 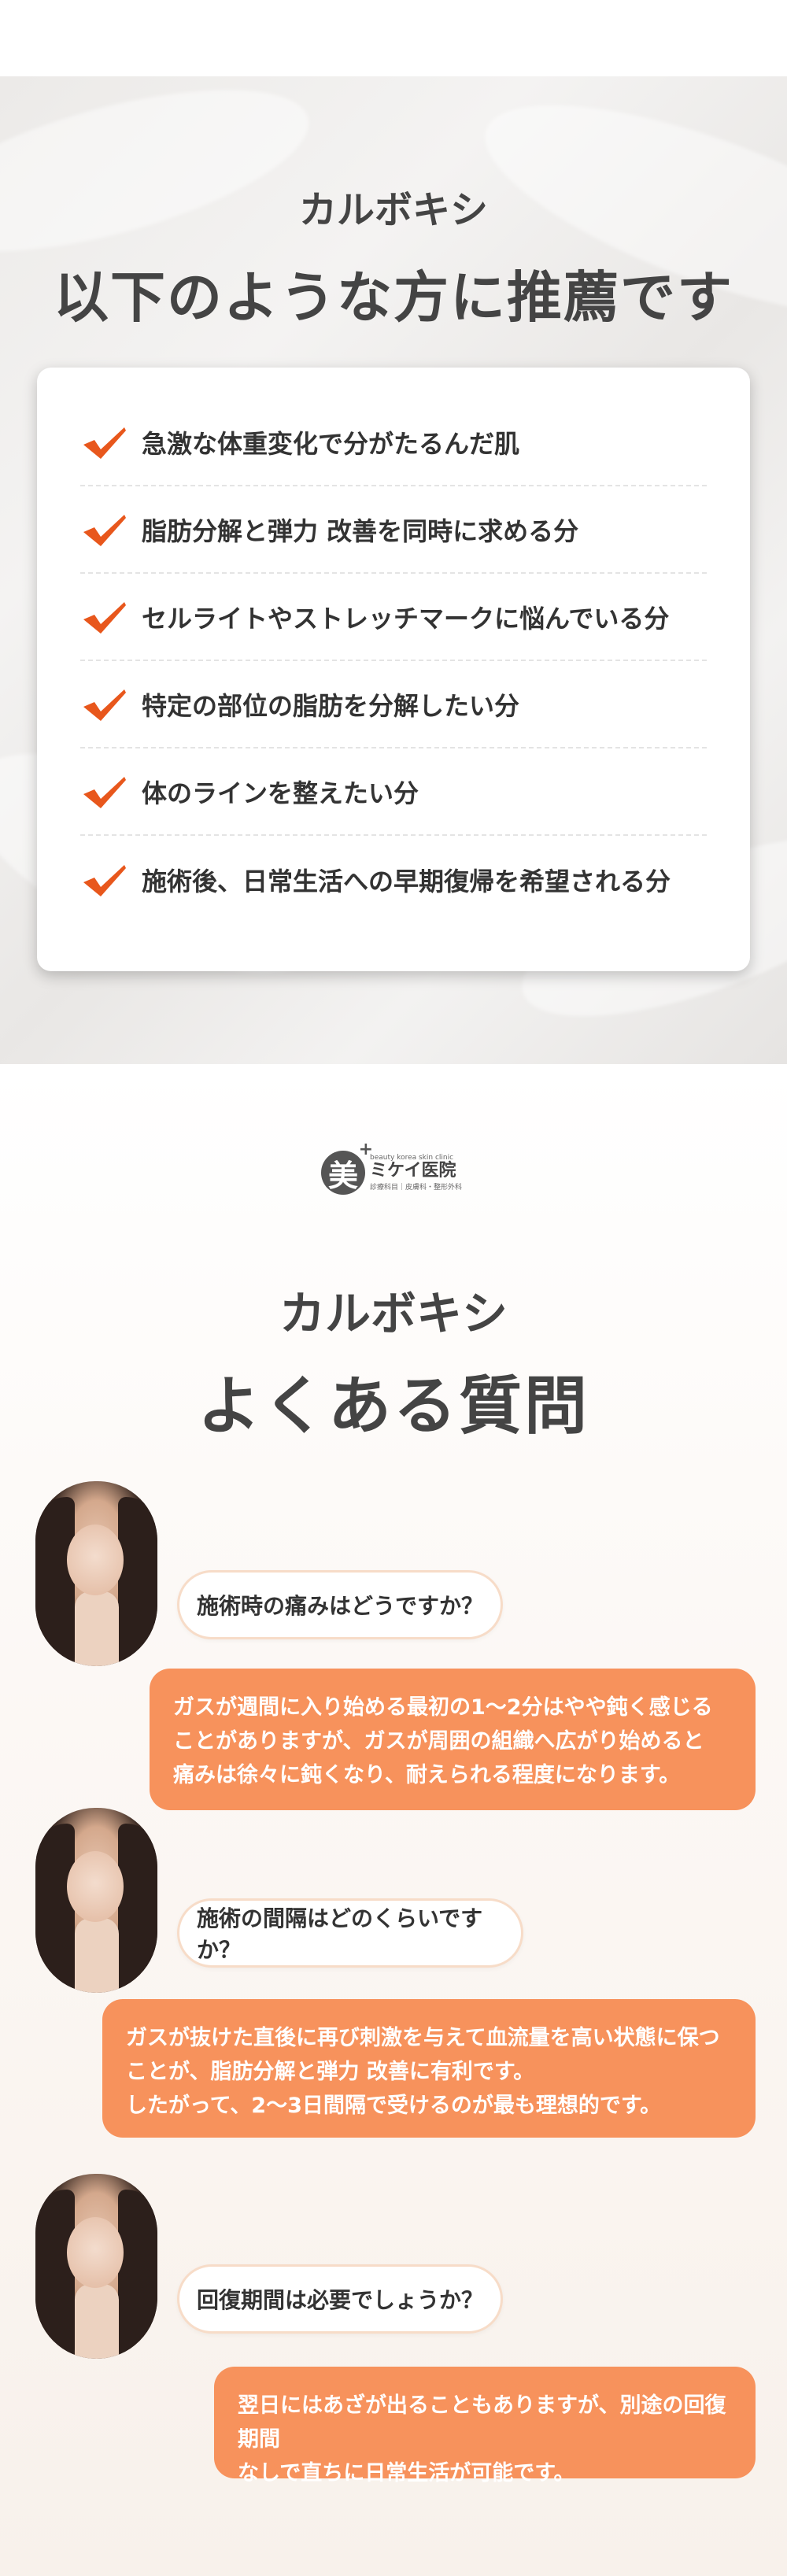 I want to click on logo-mark-glyph: 美, so click(x=343, y=1175).